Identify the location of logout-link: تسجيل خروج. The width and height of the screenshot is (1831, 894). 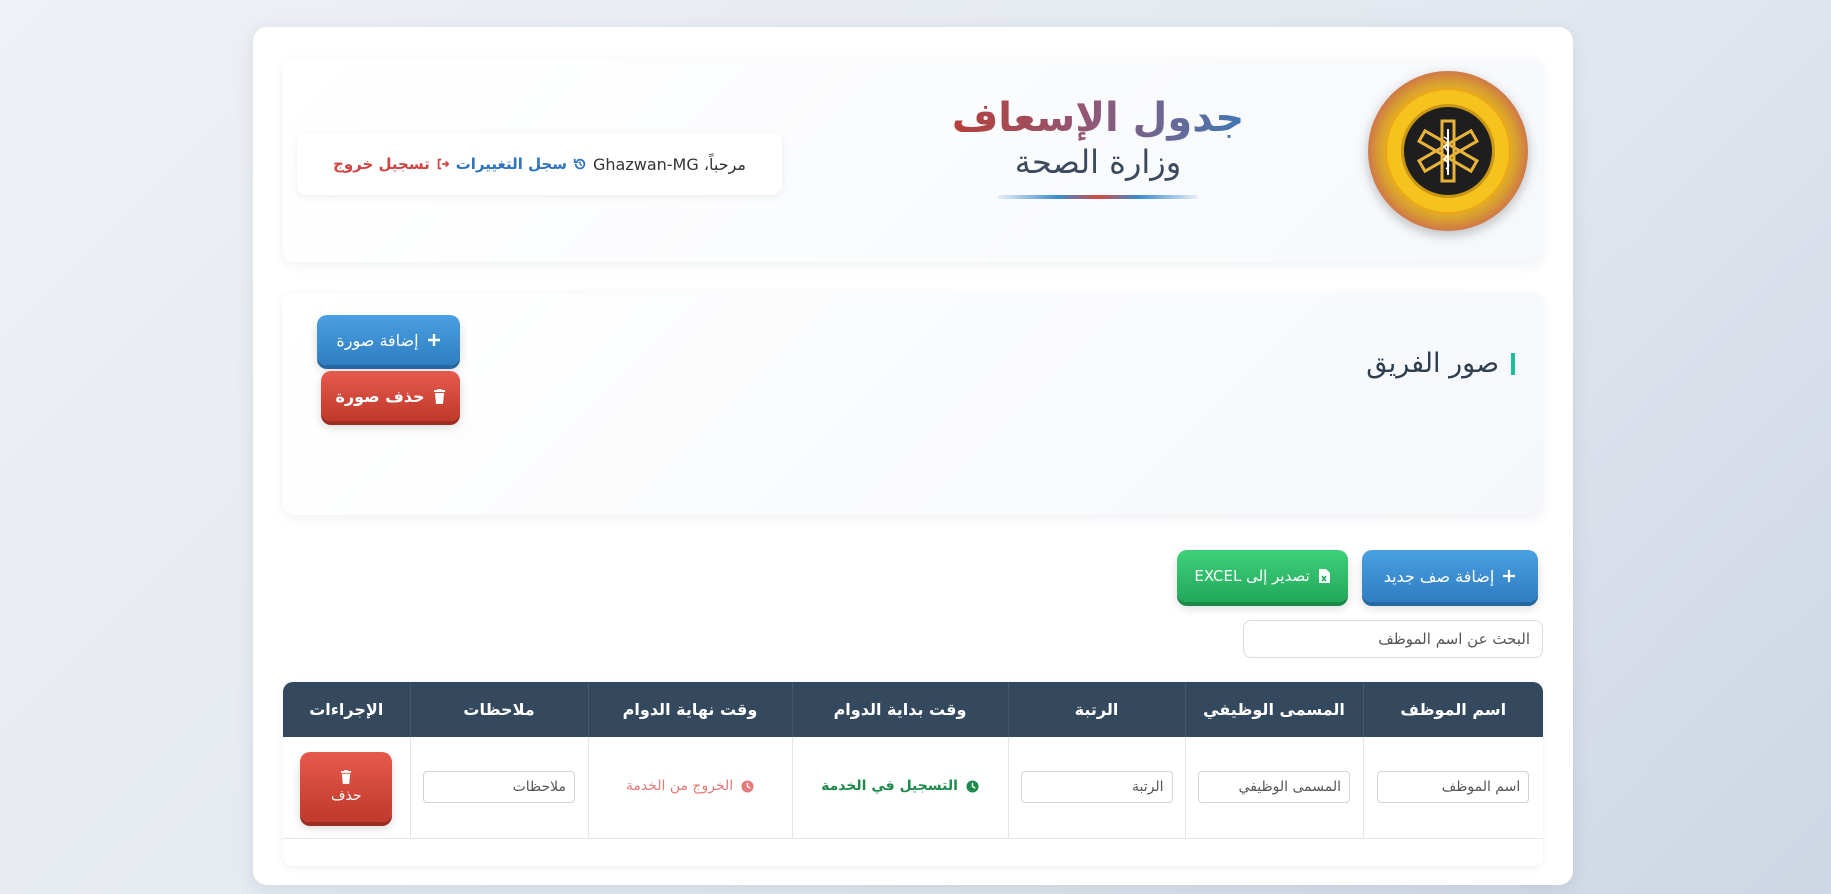
(391, 164).